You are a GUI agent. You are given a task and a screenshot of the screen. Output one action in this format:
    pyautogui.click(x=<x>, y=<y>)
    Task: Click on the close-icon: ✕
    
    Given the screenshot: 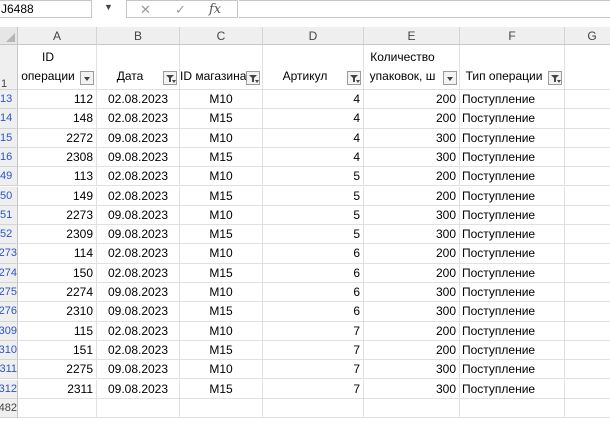 What is the action you would take?
    pyautogui.click(x=145, y=10)
    